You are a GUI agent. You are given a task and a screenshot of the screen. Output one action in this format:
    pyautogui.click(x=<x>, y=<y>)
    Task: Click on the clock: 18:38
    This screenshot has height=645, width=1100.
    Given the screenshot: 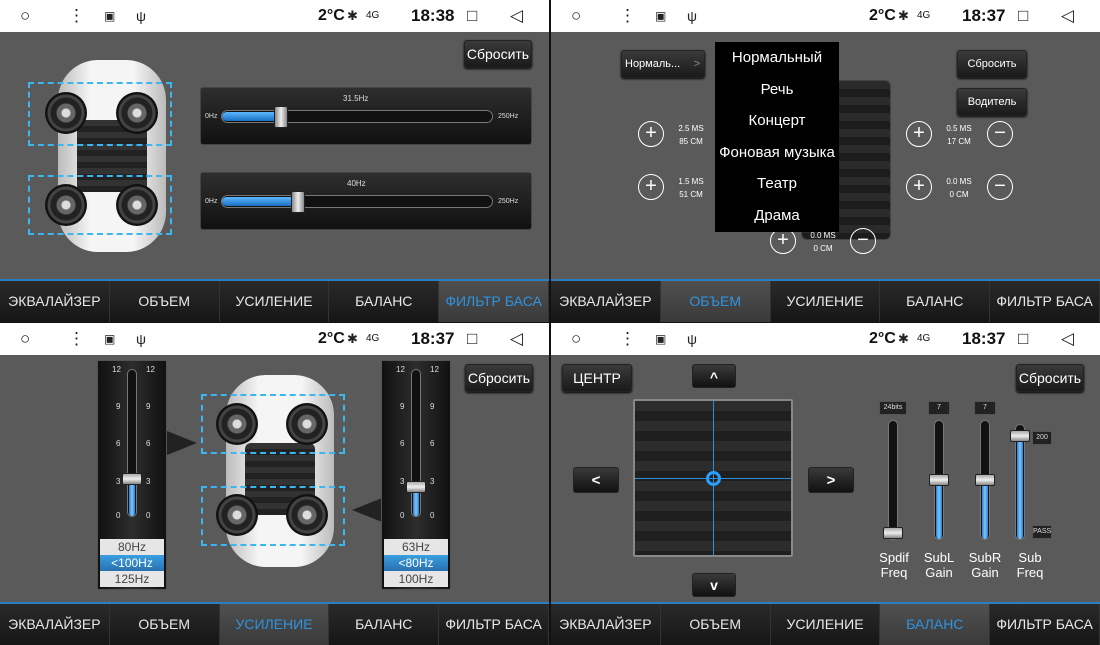 What is the action you would take?
    pyautogui.click(x=433, y=15)
    